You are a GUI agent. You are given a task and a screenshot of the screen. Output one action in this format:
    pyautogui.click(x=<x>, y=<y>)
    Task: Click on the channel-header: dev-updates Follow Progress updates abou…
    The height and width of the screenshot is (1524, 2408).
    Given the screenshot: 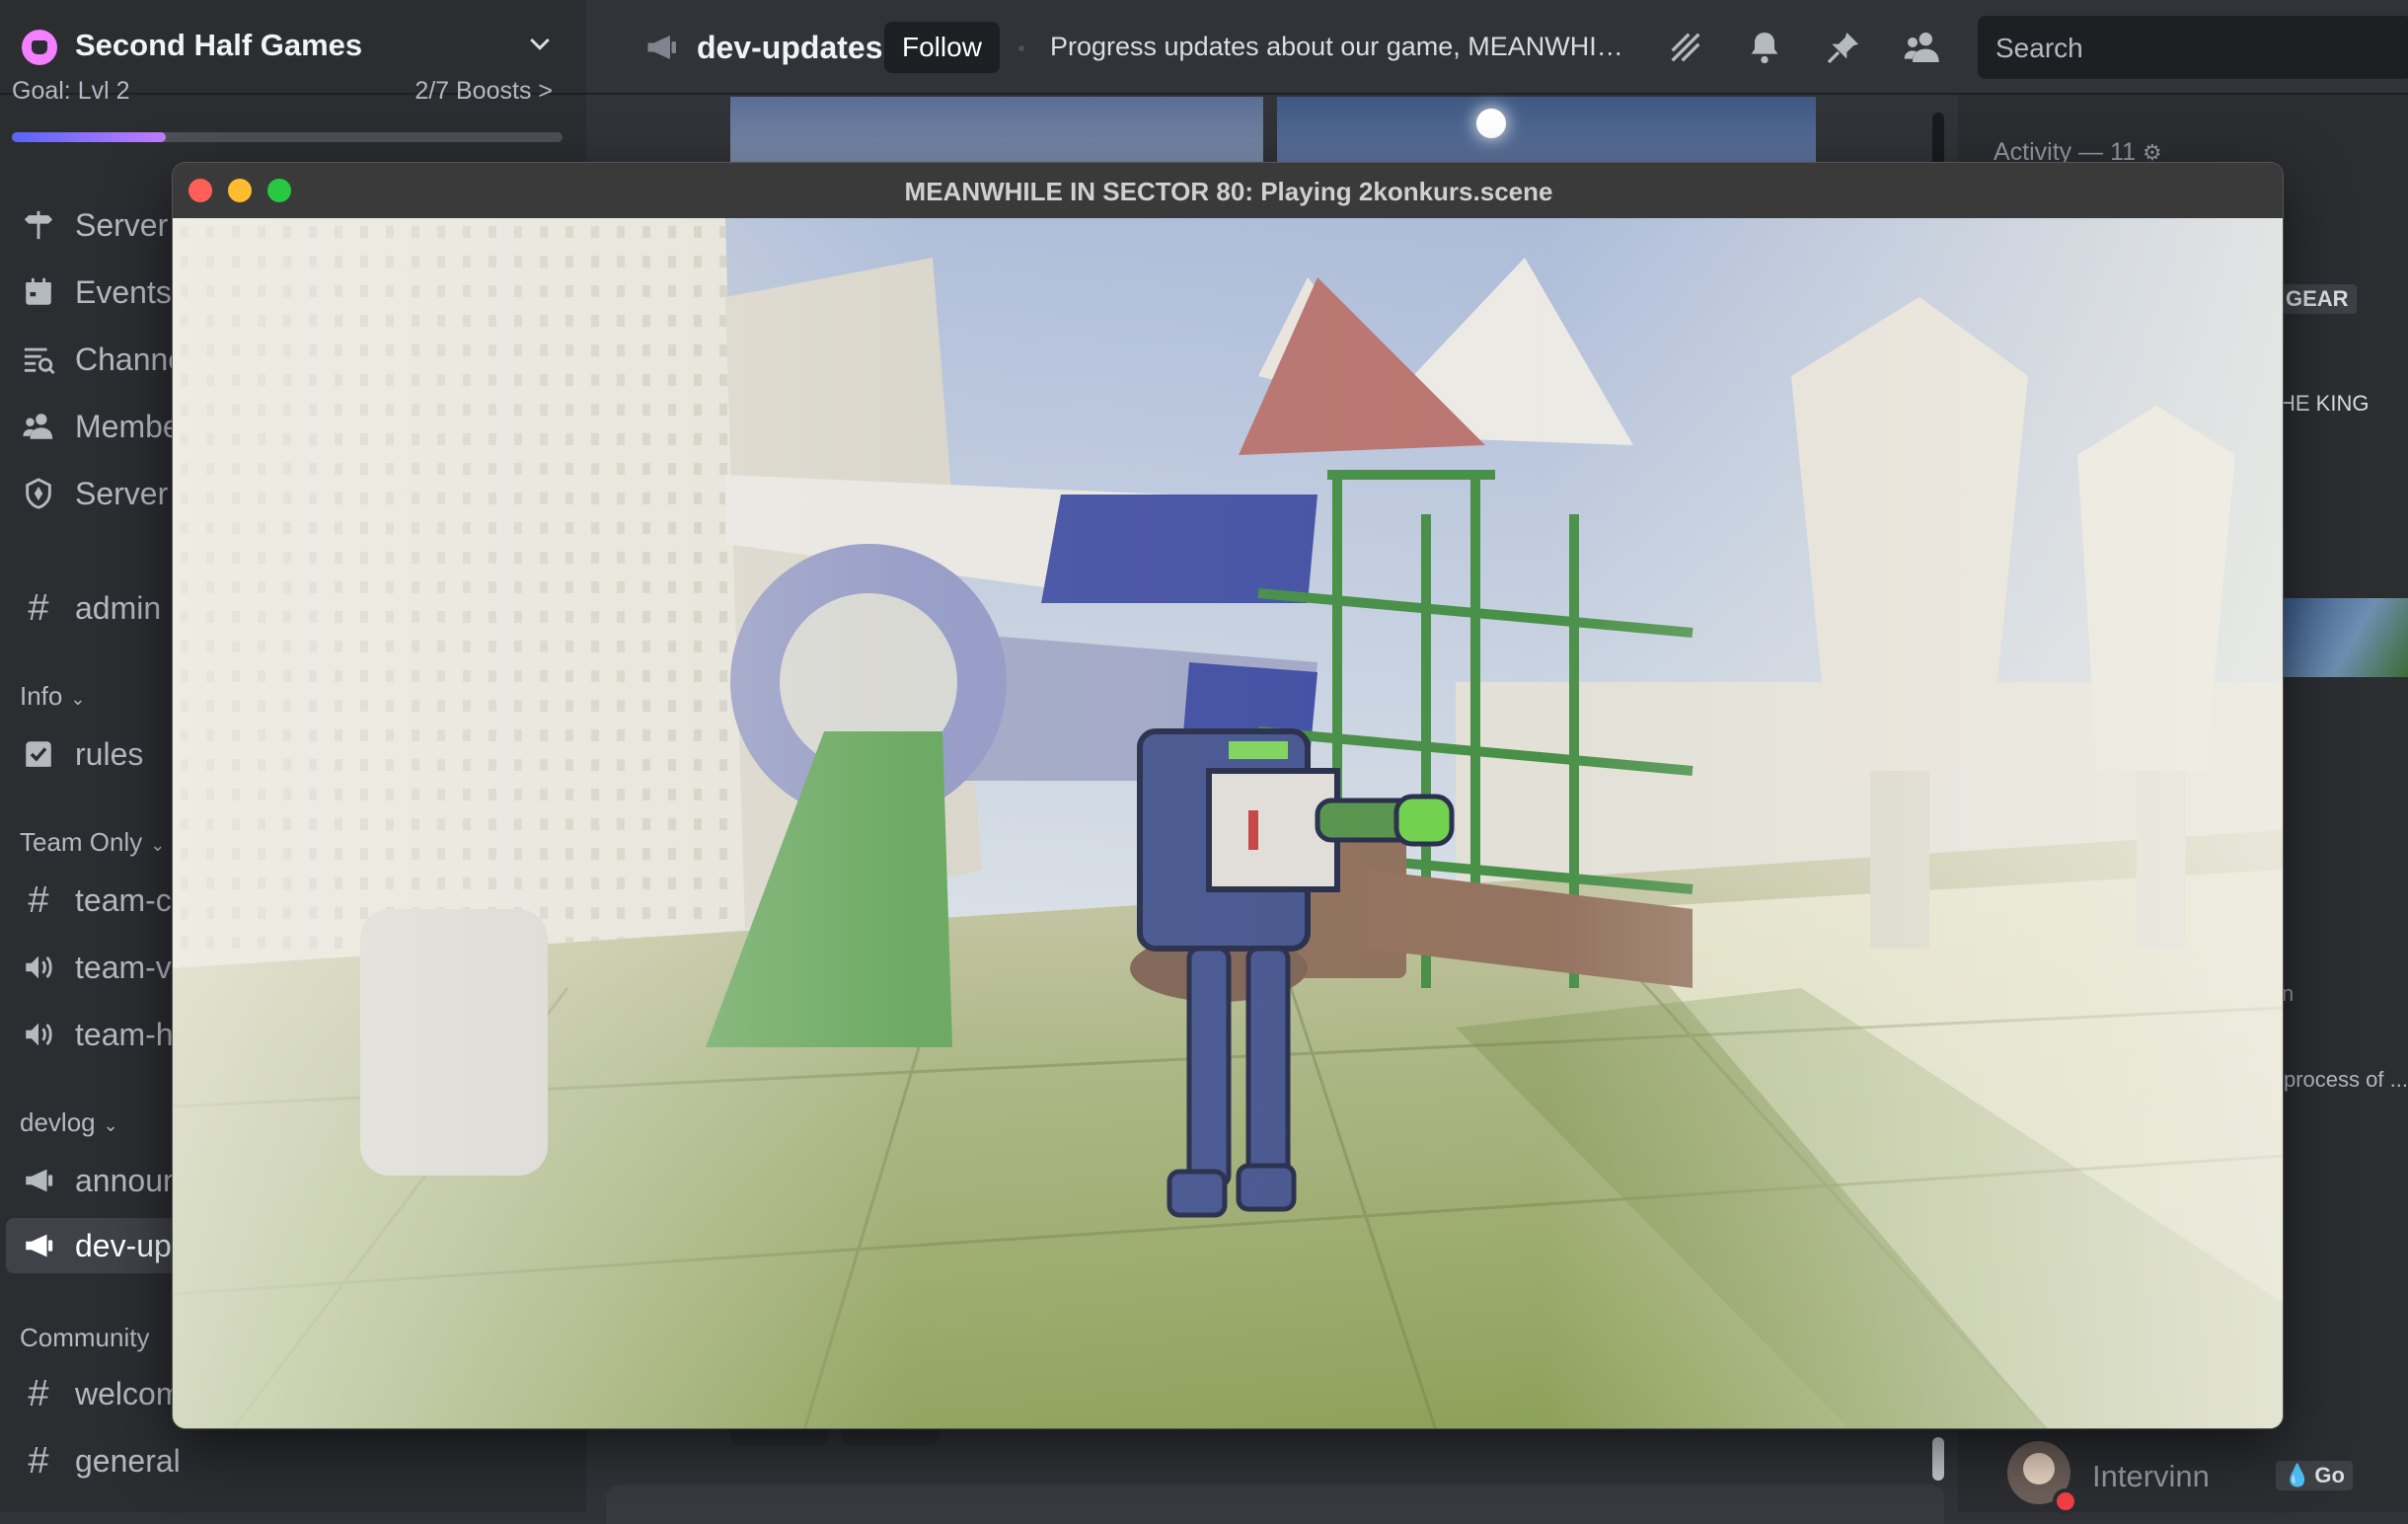 What is the action you would take?
    pyautogui.click(x=1497, y=47)
    